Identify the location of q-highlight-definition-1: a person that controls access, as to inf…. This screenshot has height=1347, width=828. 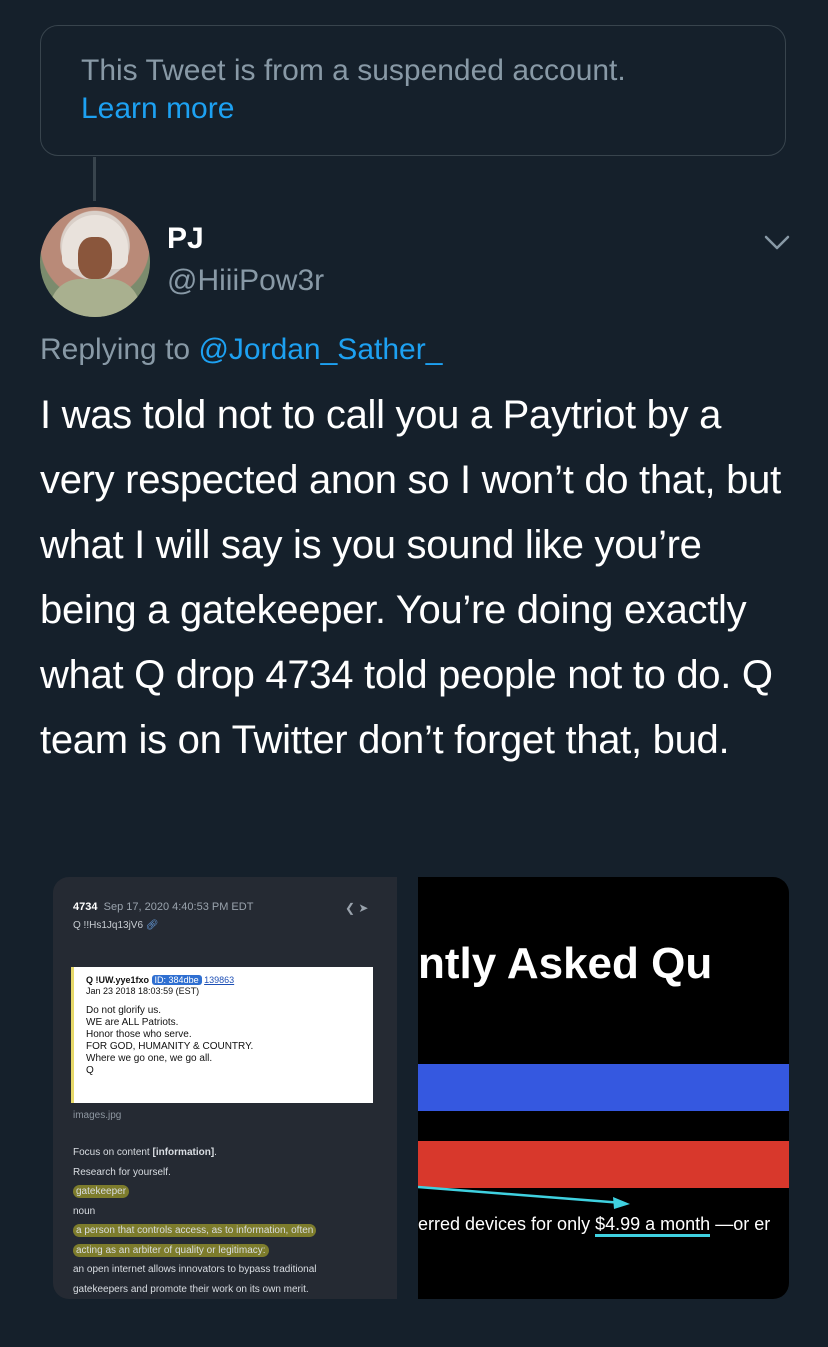
(195, 1230).